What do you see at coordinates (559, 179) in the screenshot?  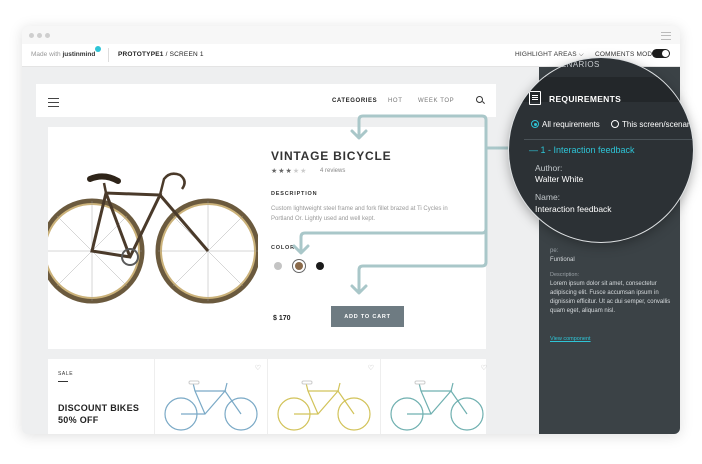 I see `author-value: Walter White` at bounding box center [559, 179].